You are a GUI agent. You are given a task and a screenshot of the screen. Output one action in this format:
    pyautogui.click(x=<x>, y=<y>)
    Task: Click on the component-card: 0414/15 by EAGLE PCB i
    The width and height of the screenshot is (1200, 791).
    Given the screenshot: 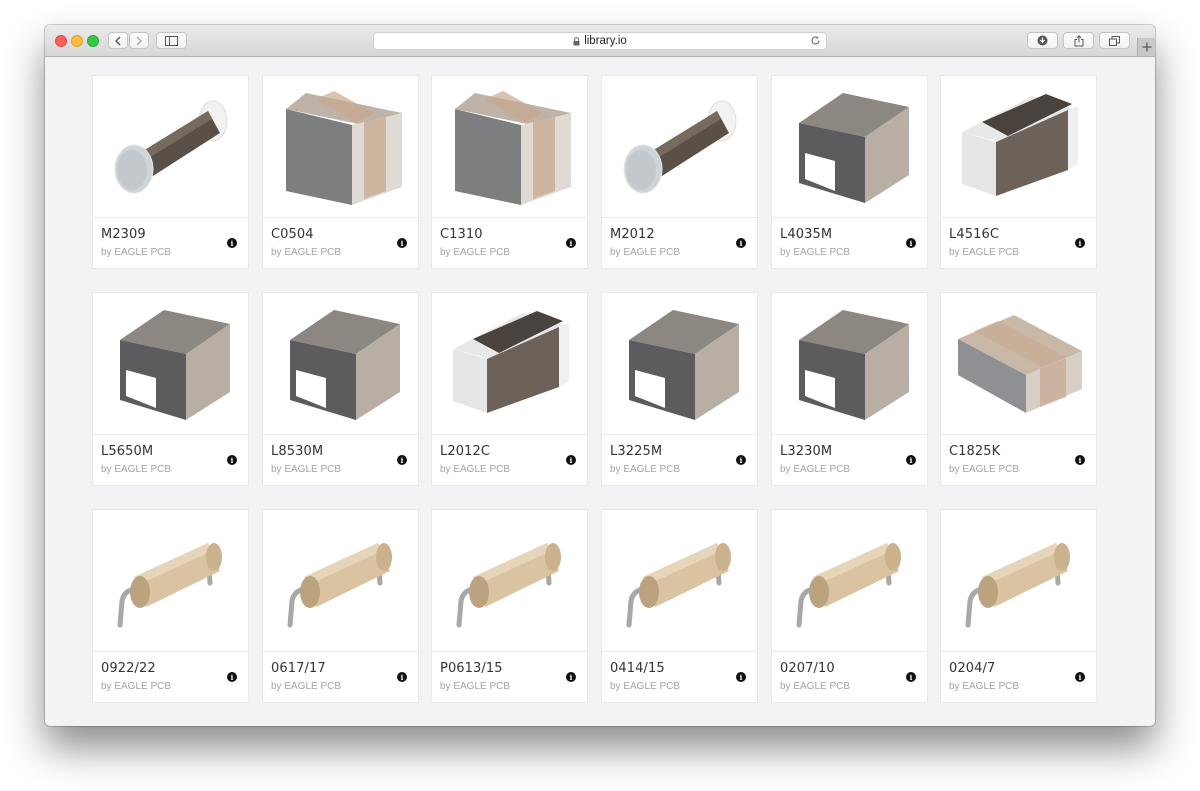 What is the action you would take?
    pyautogui.click(x=679, y=606)
    